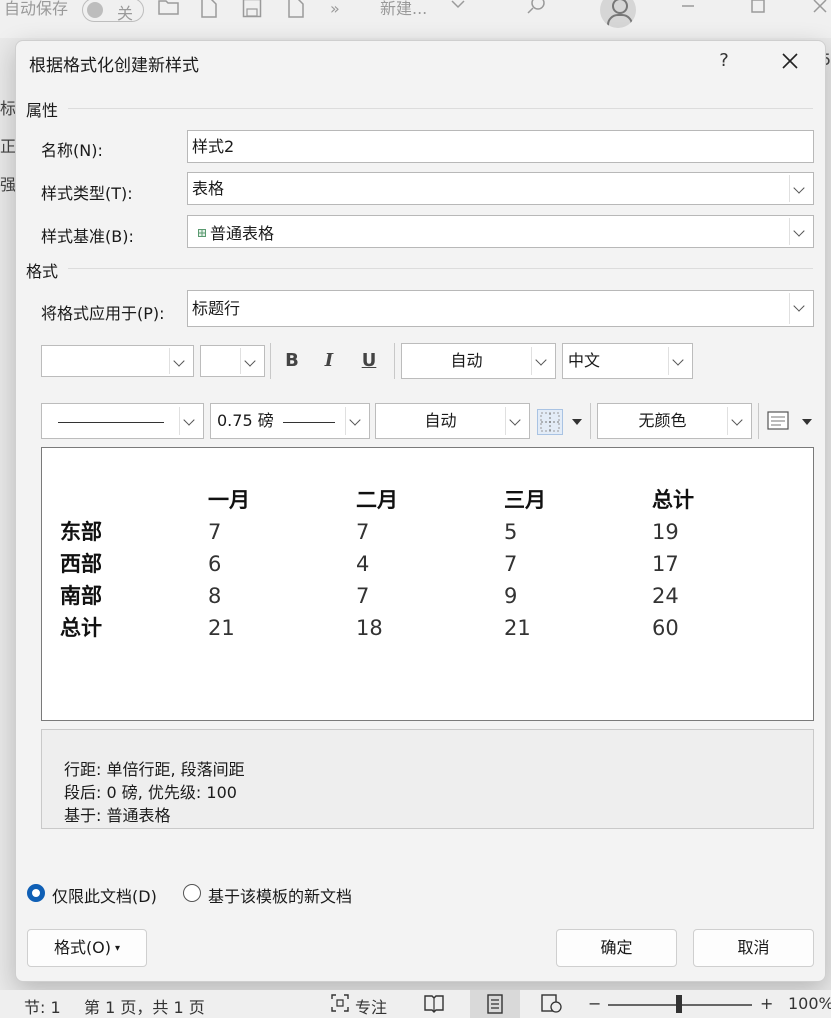  I want to click on autosave-state: 关, so click(125, 13).